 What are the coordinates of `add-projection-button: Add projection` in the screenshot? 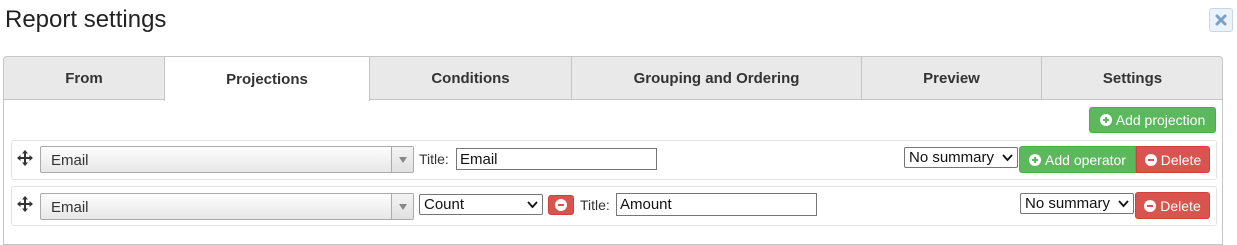 It's located at (1152, 120).